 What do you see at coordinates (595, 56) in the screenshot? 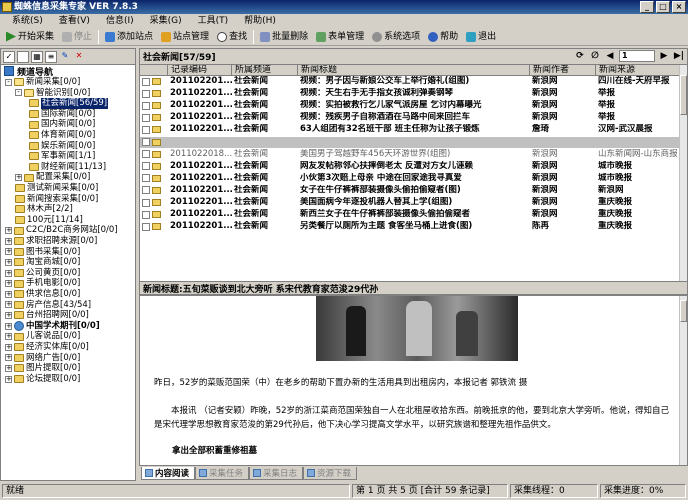
I see `attach-icon: ∅` at bounding box center [595, 56].